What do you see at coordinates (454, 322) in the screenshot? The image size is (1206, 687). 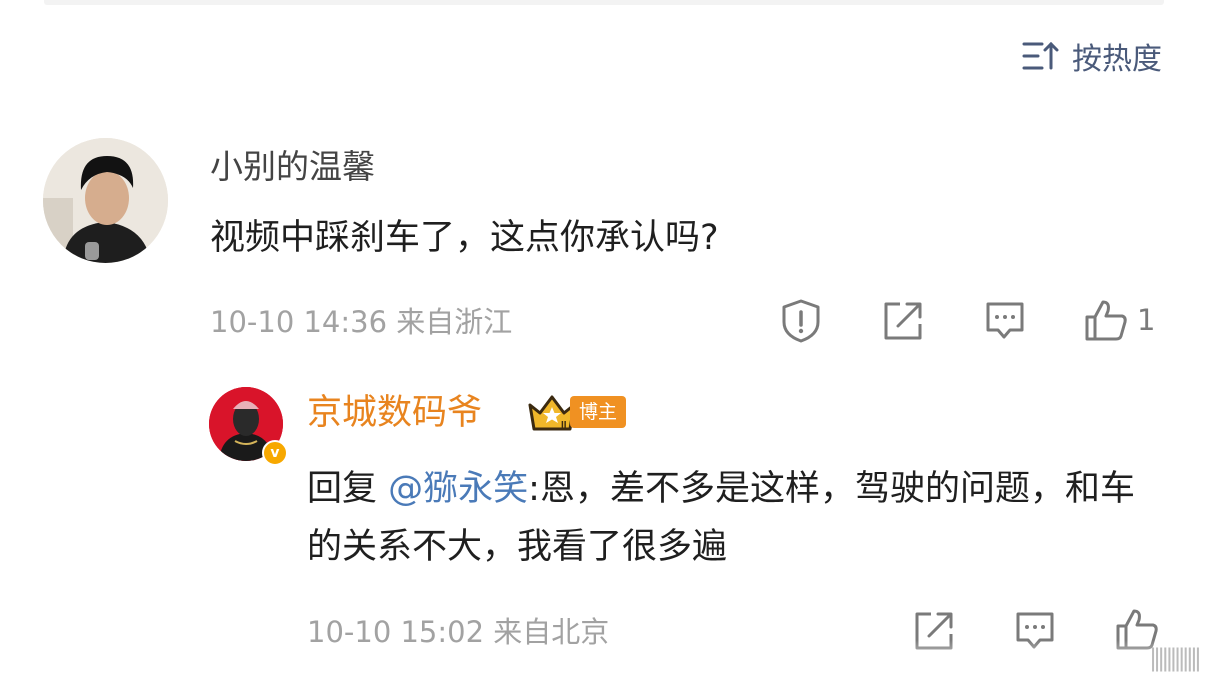 I see `comment-location: 来自浙江` at bounding box center [454, 322].